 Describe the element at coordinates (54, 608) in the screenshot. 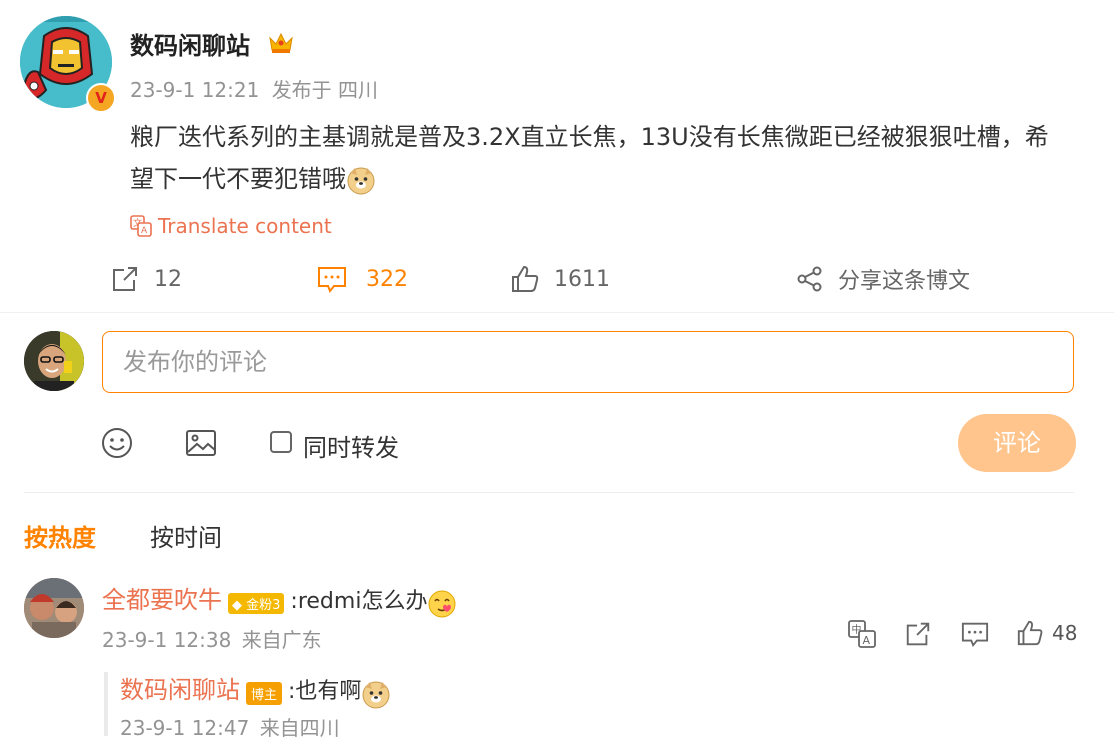

I see `commenter-avatar` at that location.